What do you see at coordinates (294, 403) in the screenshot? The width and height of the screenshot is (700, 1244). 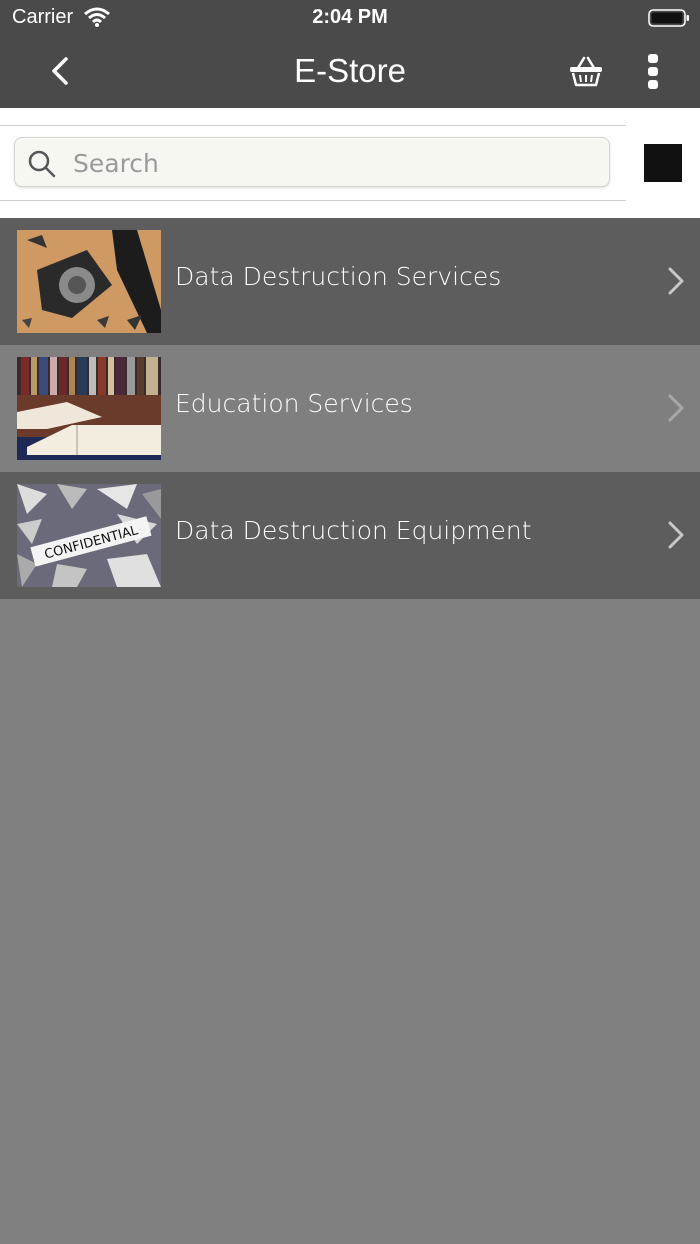 I see `category-label: Education Services` at bounding box center [294, 403].